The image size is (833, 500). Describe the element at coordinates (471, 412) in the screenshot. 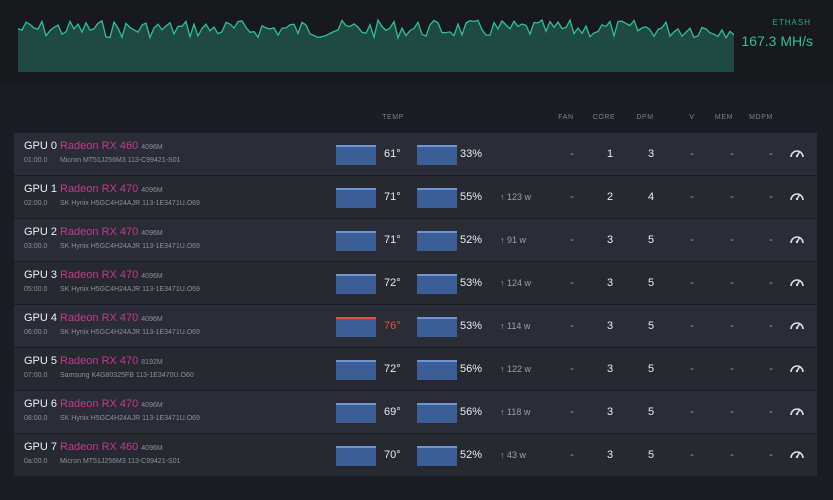

I see `gpu-fan-speed: 56%` at that location.